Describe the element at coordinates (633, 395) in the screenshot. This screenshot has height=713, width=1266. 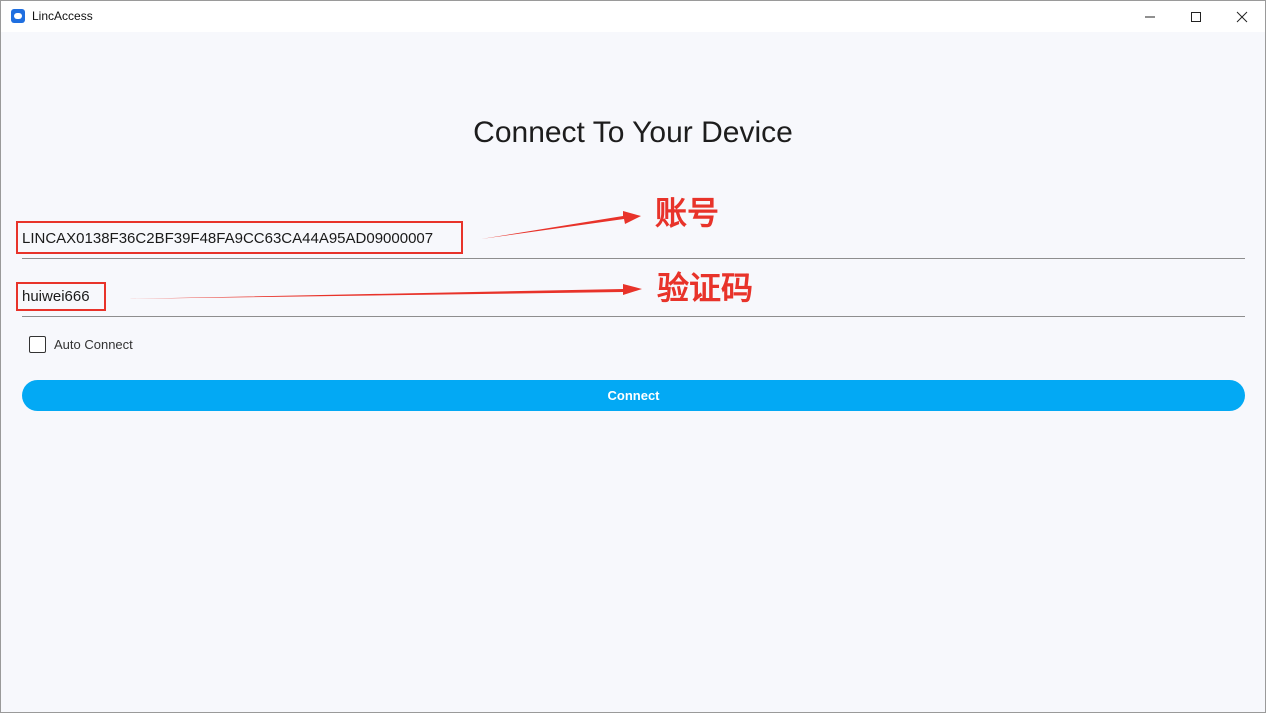
I see `connect-button: Connect` at that location.